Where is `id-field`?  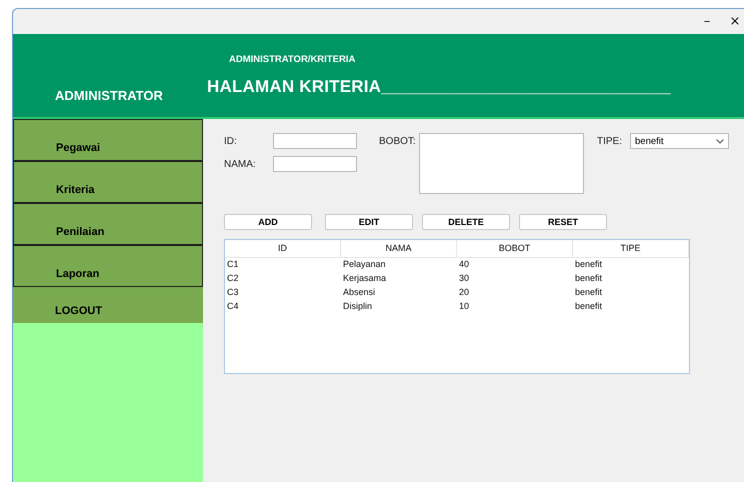
id-field is located at coordinates (315, 141).